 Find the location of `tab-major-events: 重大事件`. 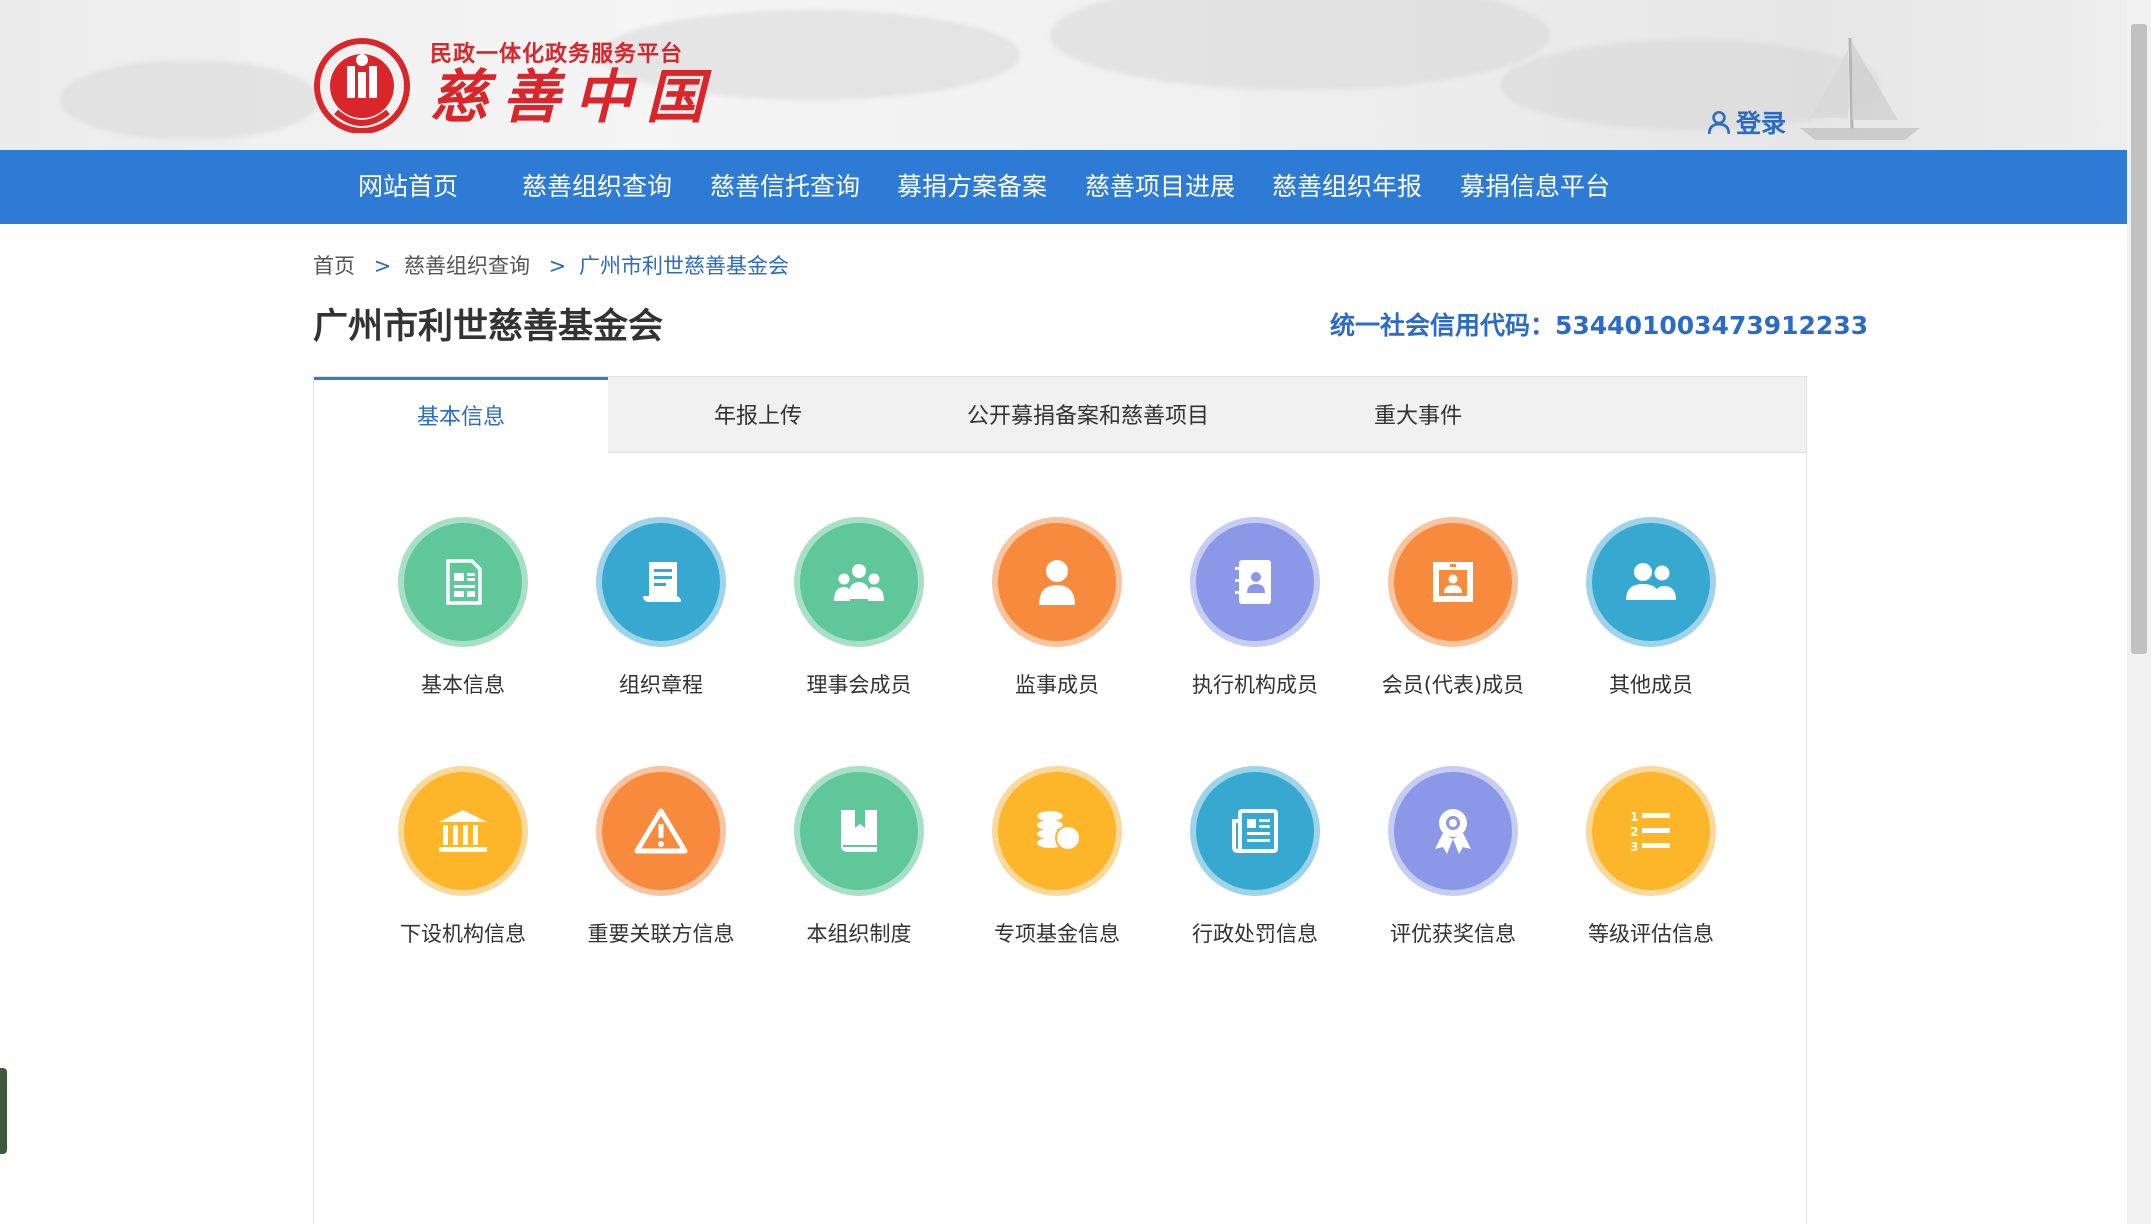

tab-major-events: 重大事件 is located at coordinates (1418, 415).